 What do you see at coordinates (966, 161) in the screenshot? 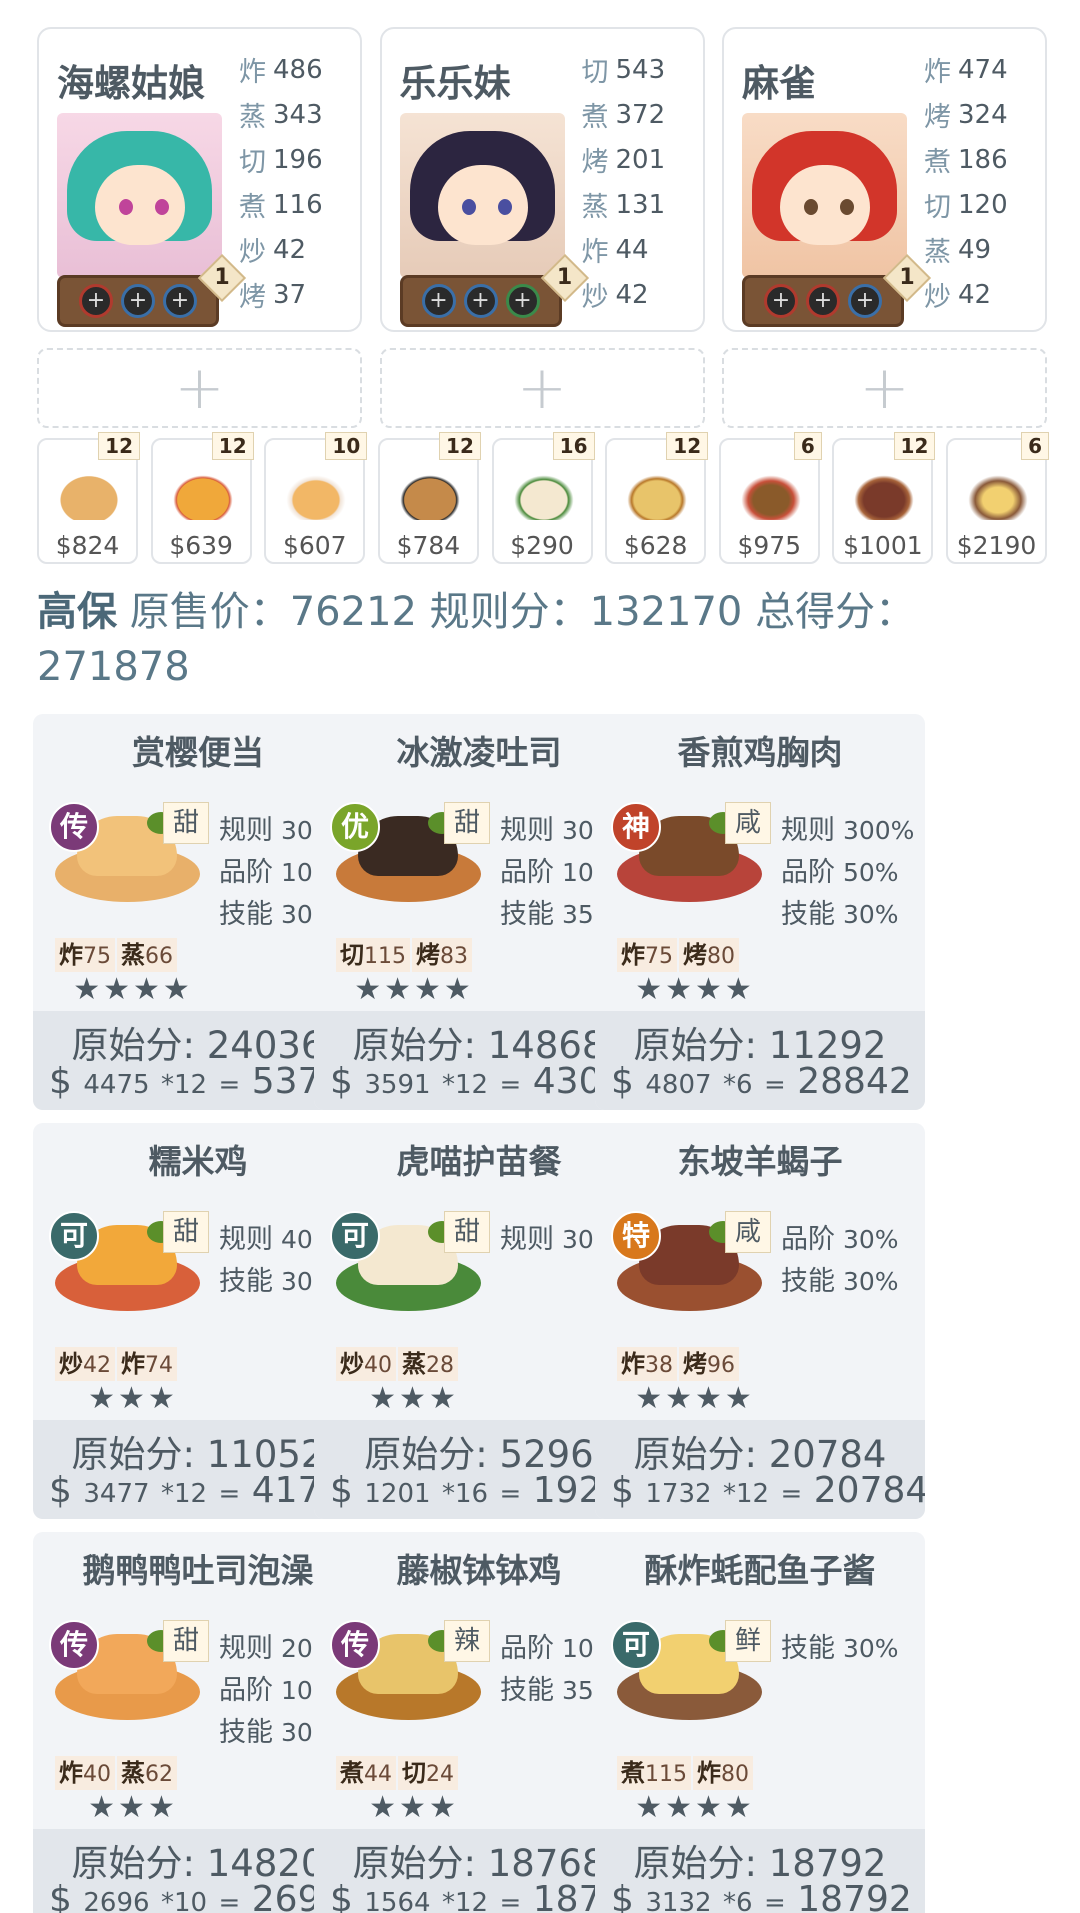
I see `skill-row: 煮 186` at bounding box center [966, 161].